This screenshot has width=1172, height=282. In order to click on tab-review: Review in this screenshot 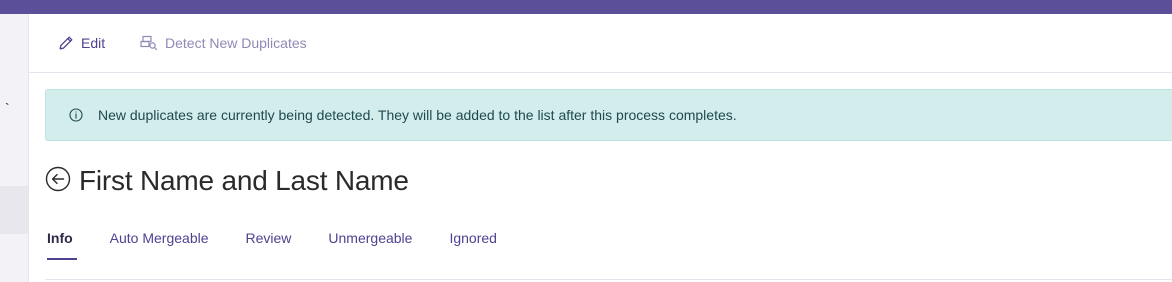, I will do `click(269, 245)`.